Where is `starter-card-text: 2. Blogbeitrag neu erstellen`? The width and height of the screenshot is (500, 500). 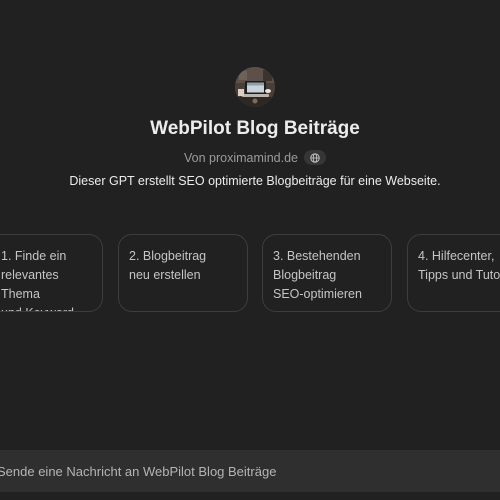
starter-card-text: 2. Blogbeitrag neu erstellen is located at coordinates (168, 265).